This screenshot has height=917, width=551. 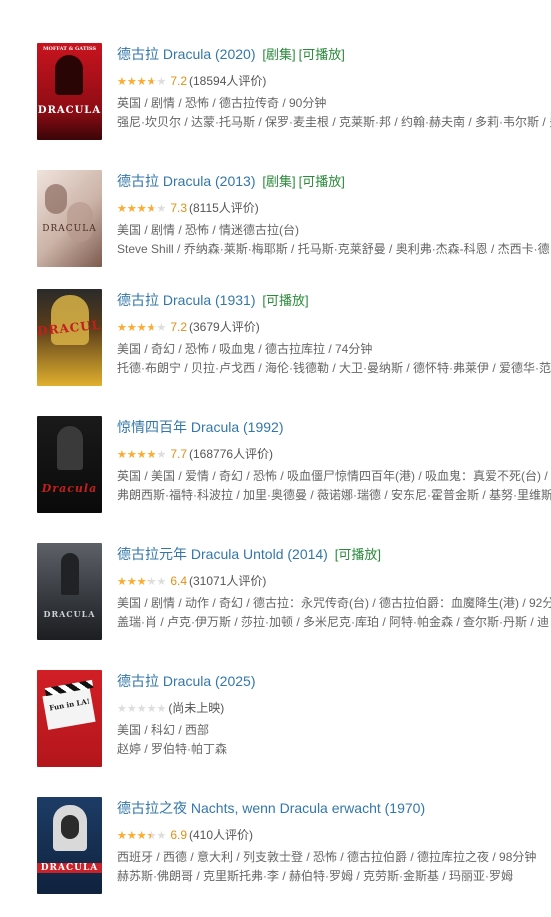 What do you see at coordinates (186, 54) in the screenshot?
I see `movie-title-link: 德古拉 Dracula (2020)` at bounding box center [186, 54].